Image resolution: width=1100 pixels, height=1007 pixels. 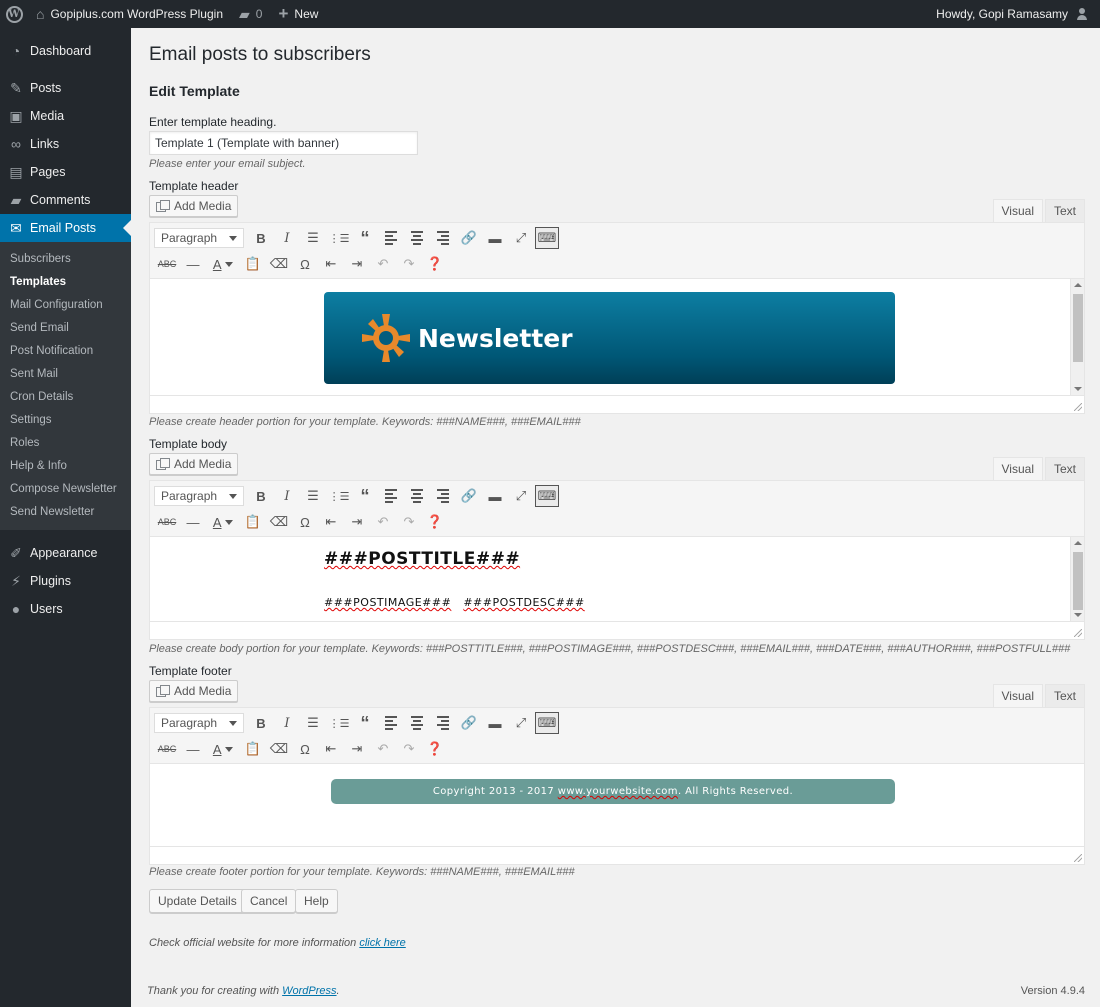 What do you see at coordinates (1017, 468) in the screenshot?
I see `body-tab-visual: Visual` at bounding box center [1017, 468].